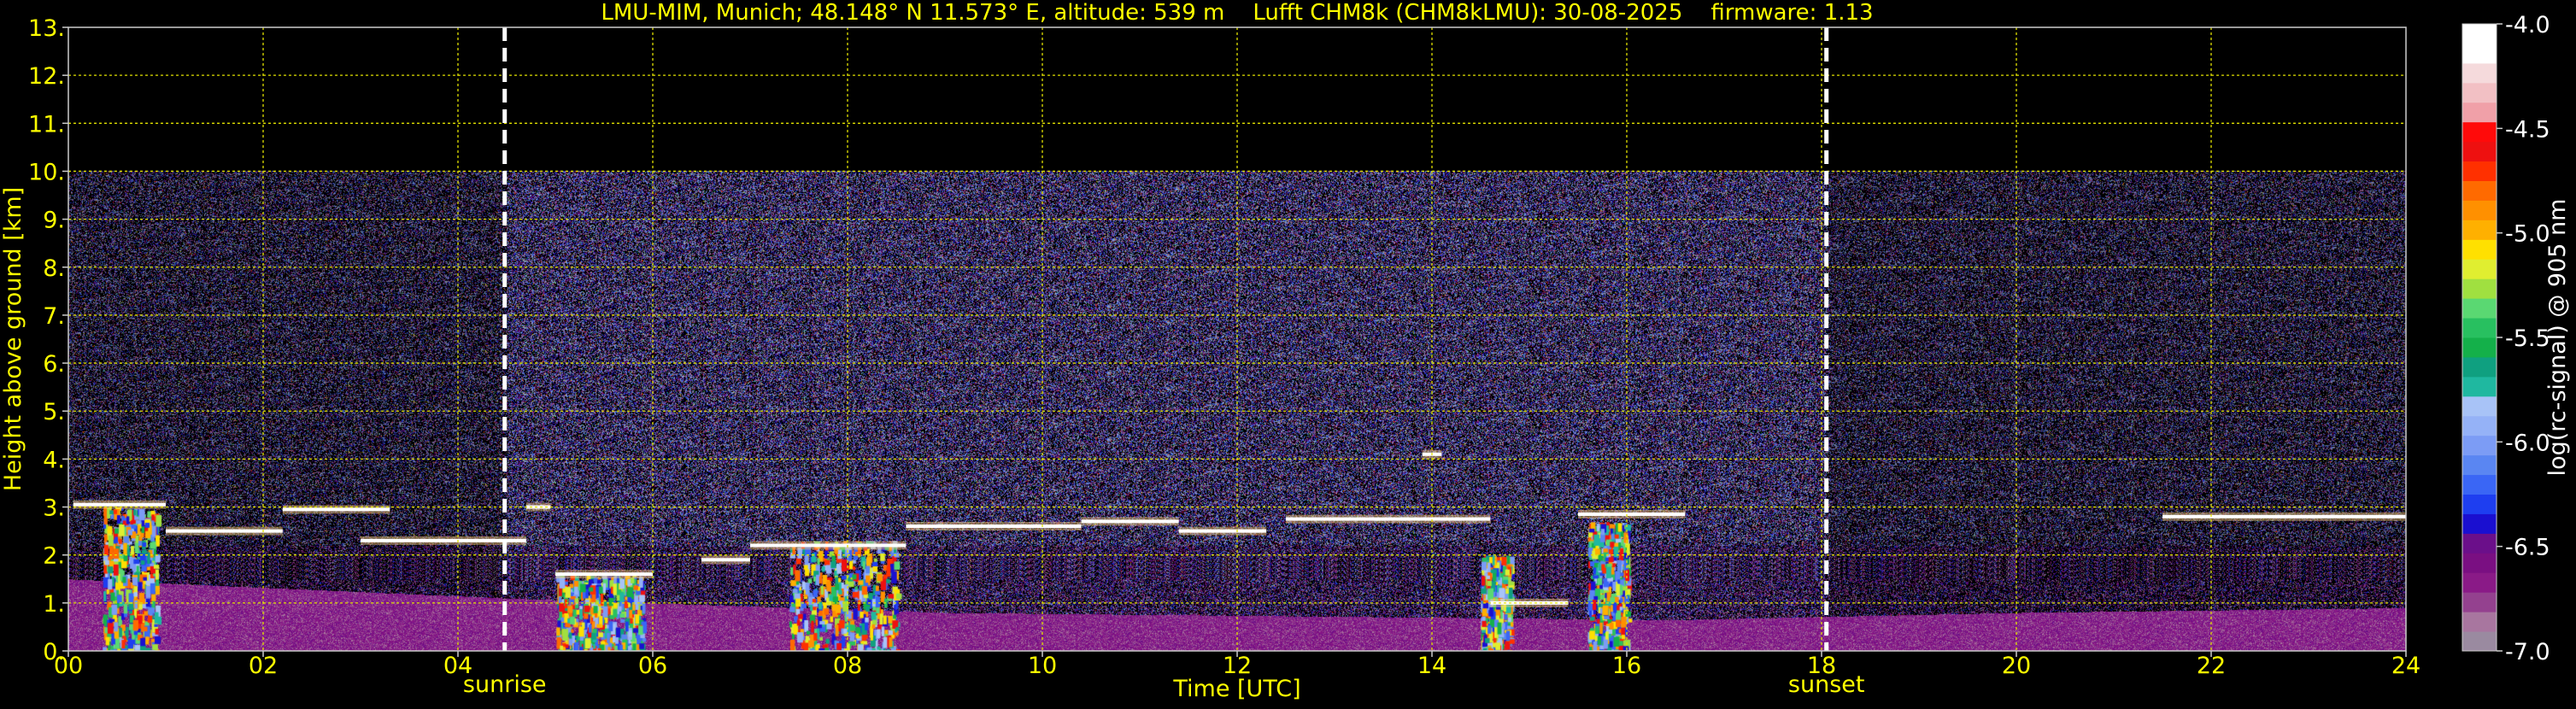  What do you see at coordinates (54, 652) in the screenshot?
I see `y-tick-label: 0.` at bounding box center [54, 652].